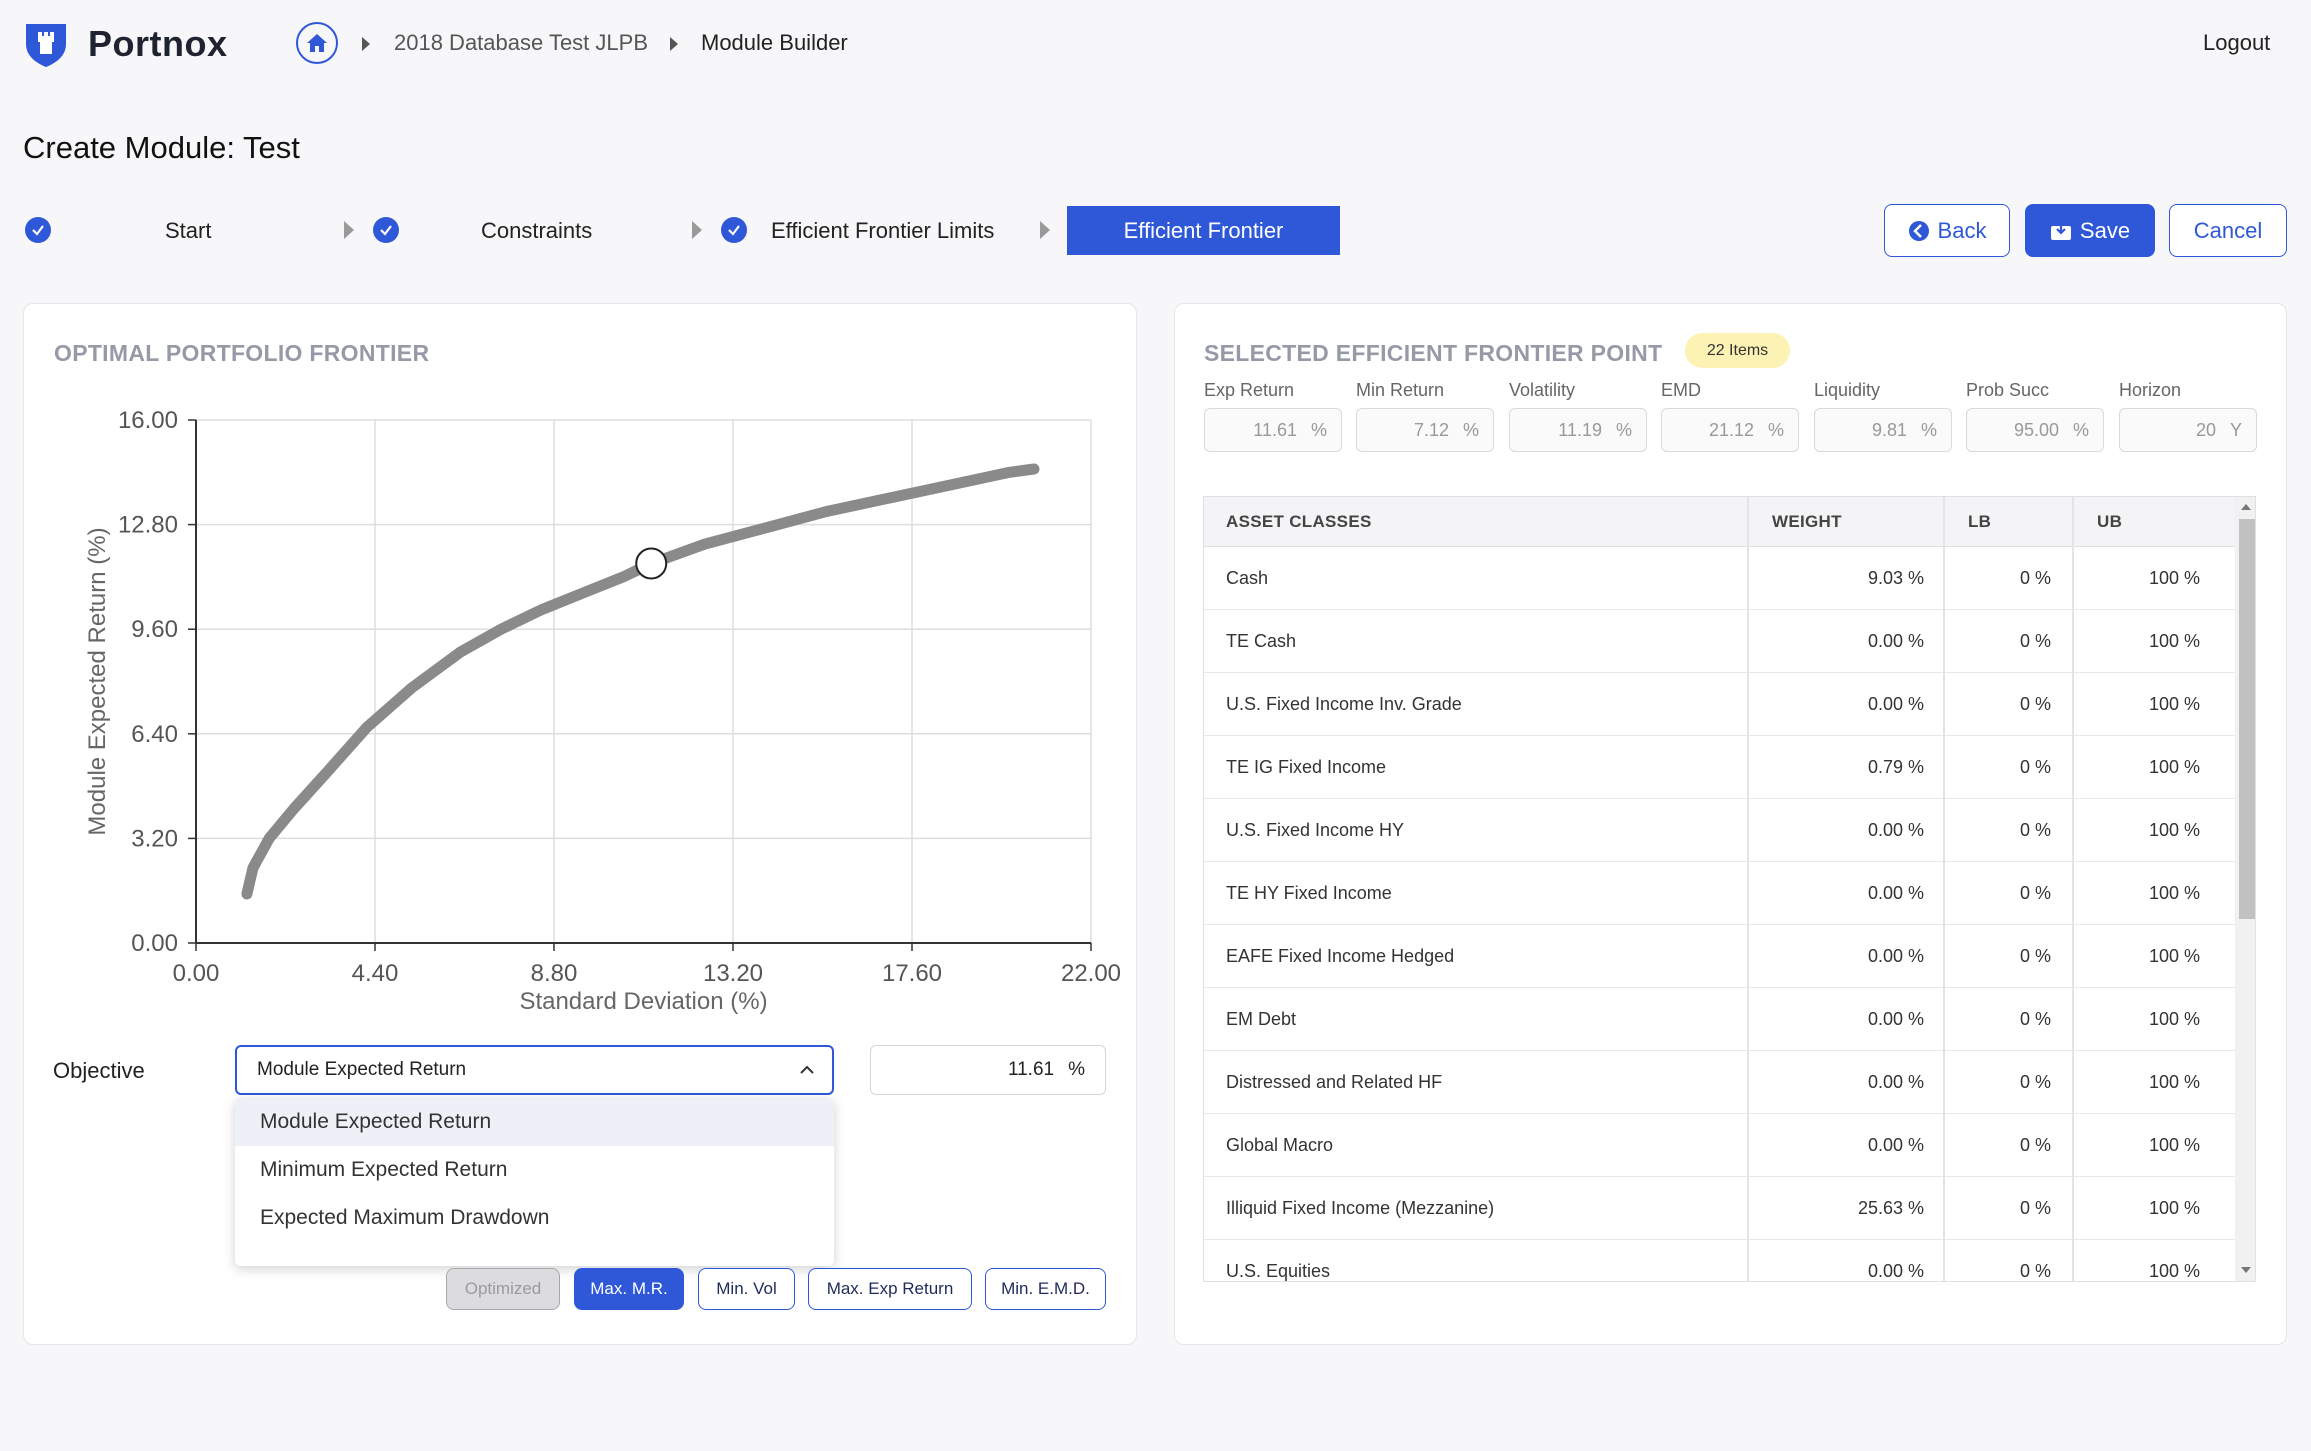 The height and width of the screenshot is (1451, 2311). Describe the element at coordinates (1719, 956) in the screenshot. I see `table-row: EAFE Fixed Income Hedged 0.00 % 0 % 100 %` at that location.